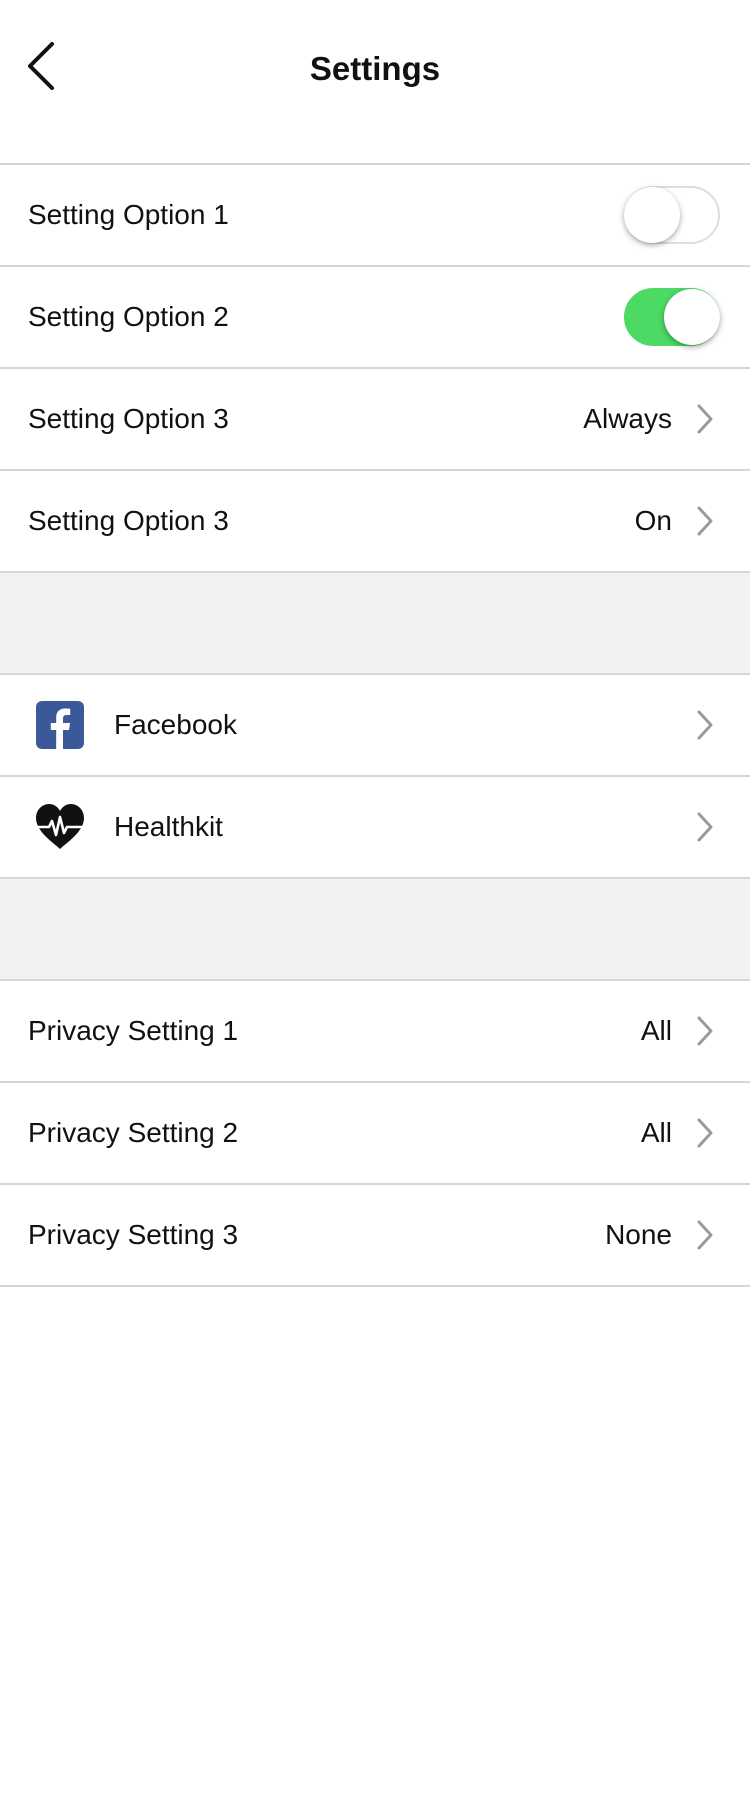 The width and height of the screenshot is (750, 1814). What do you see at coordinates (375, 1236) in the screenshot?
I see `privacy-row-3: Privacy Setting 3 None` at bounding box center [375, 1236].